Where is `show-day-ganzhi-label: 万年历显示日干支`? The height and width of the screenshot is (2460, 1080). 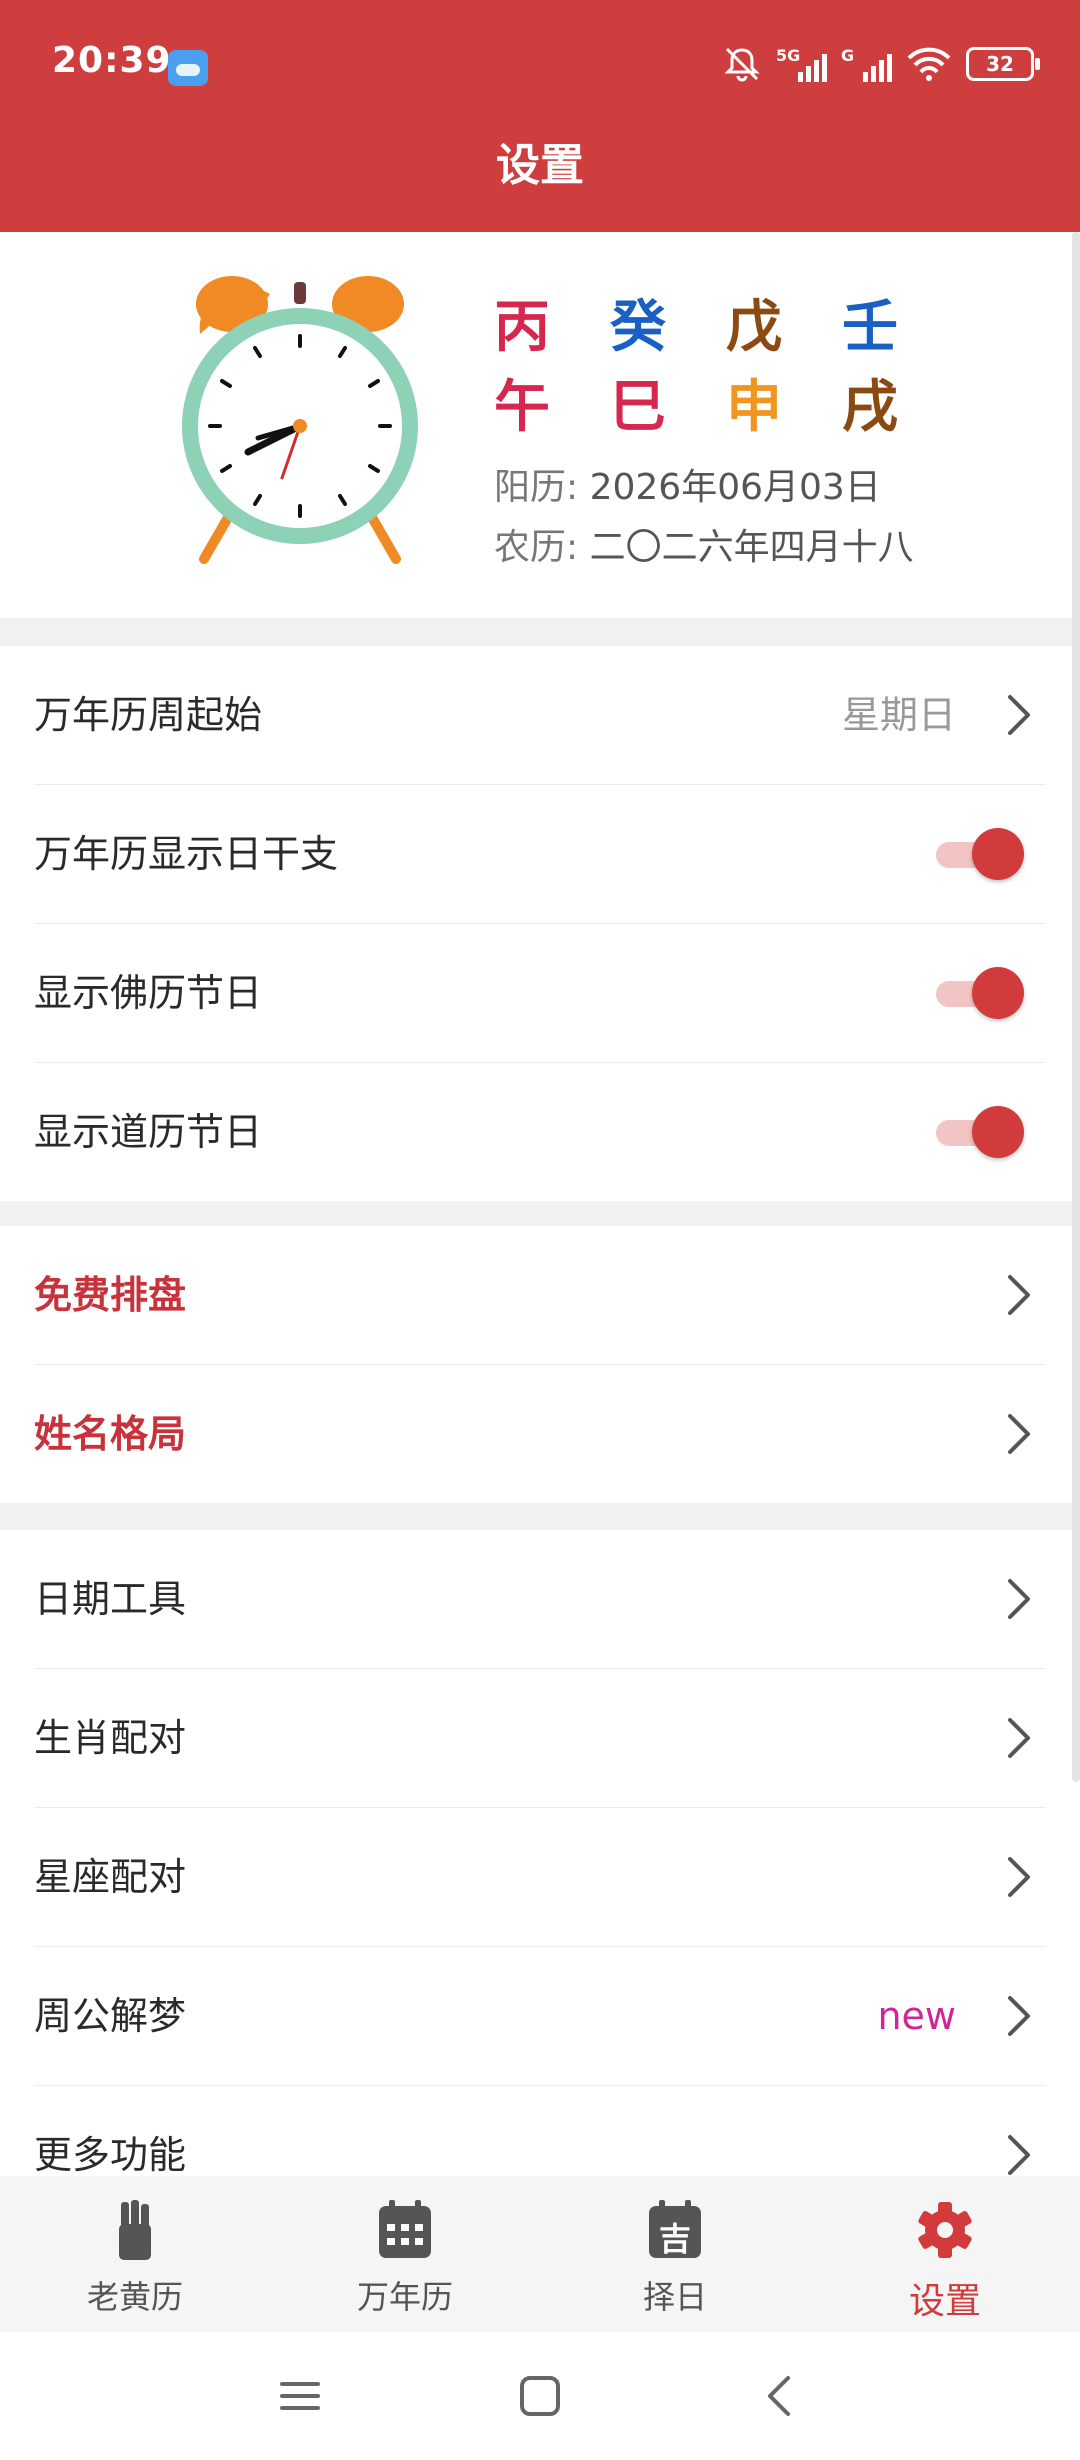 show-day-ganzhi-label: 万年历显示日干支 is located at coordinates (186, 854).